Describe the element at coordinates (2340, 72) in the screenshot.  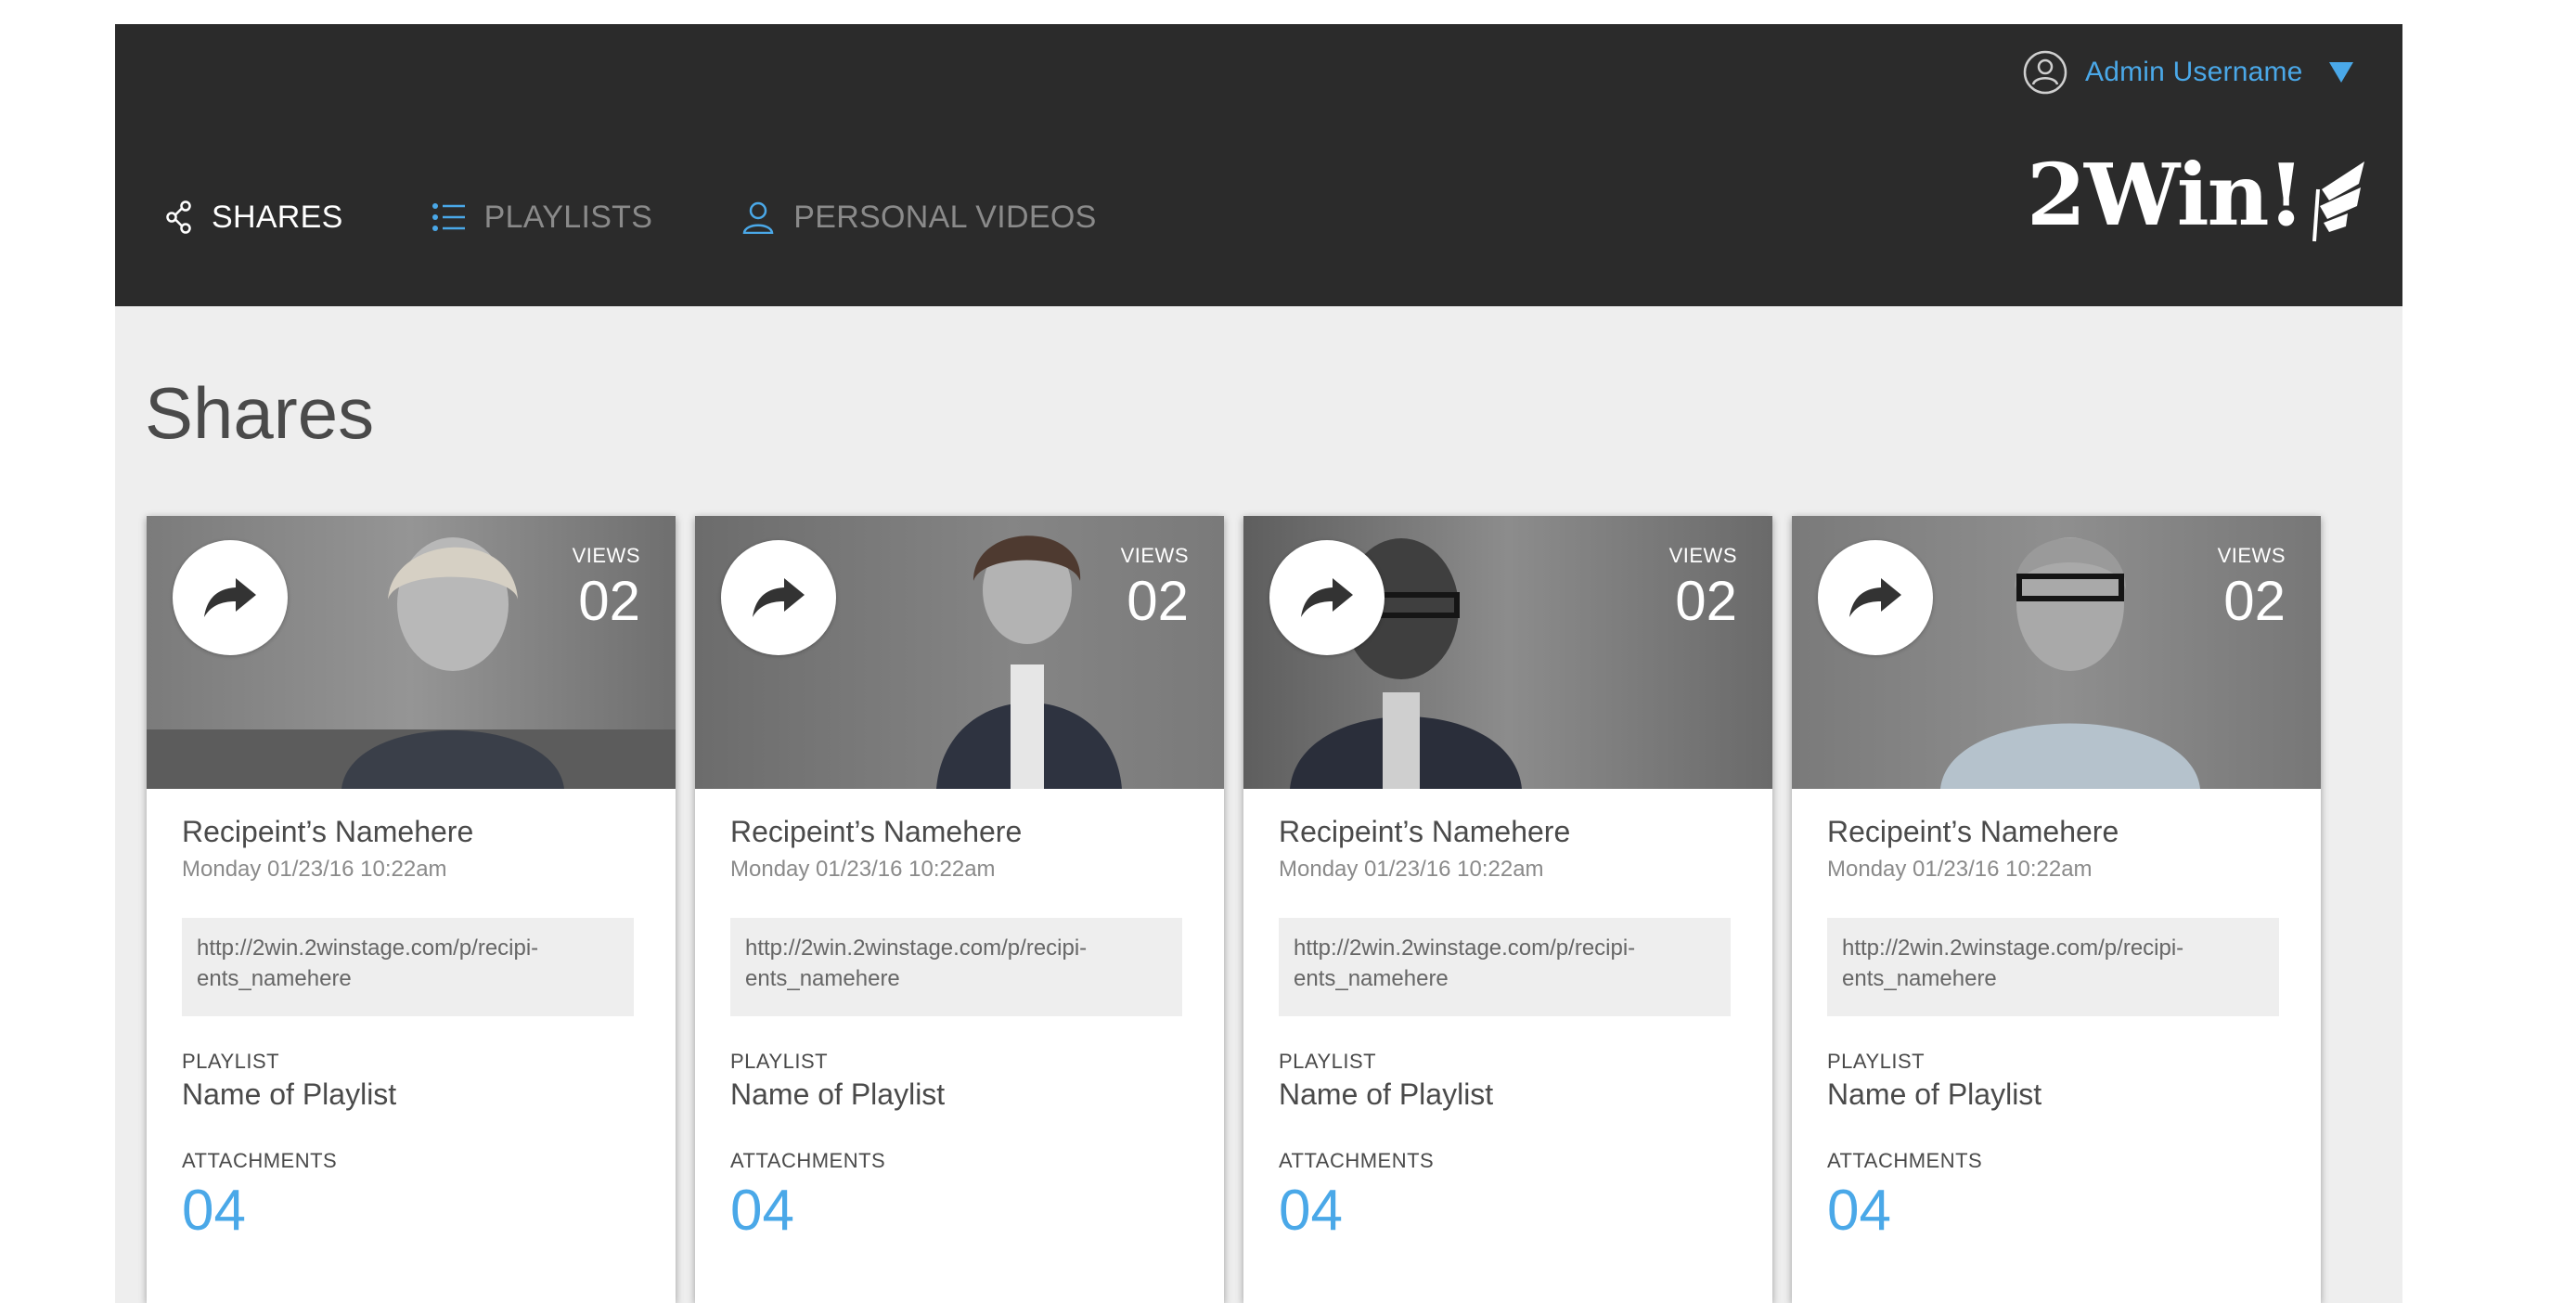
I see `dropdown-caret-icon` at that location.